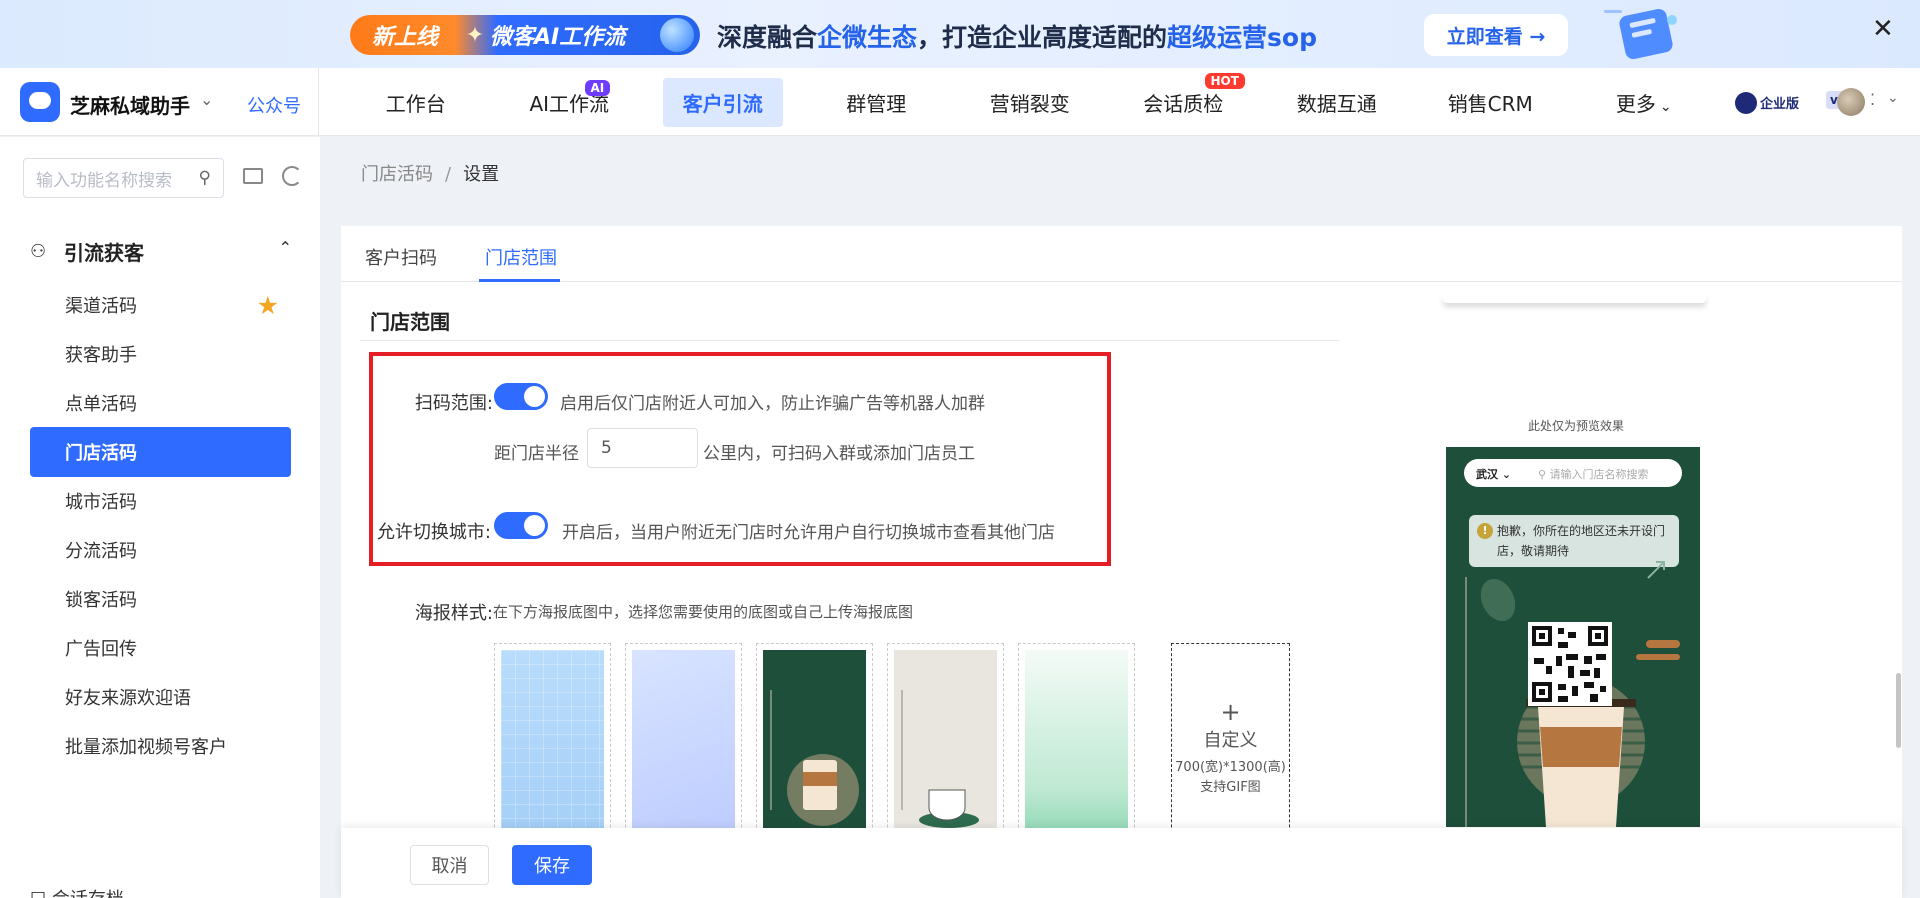  I want to click on chat-icon: ☐, so click(38, 893).